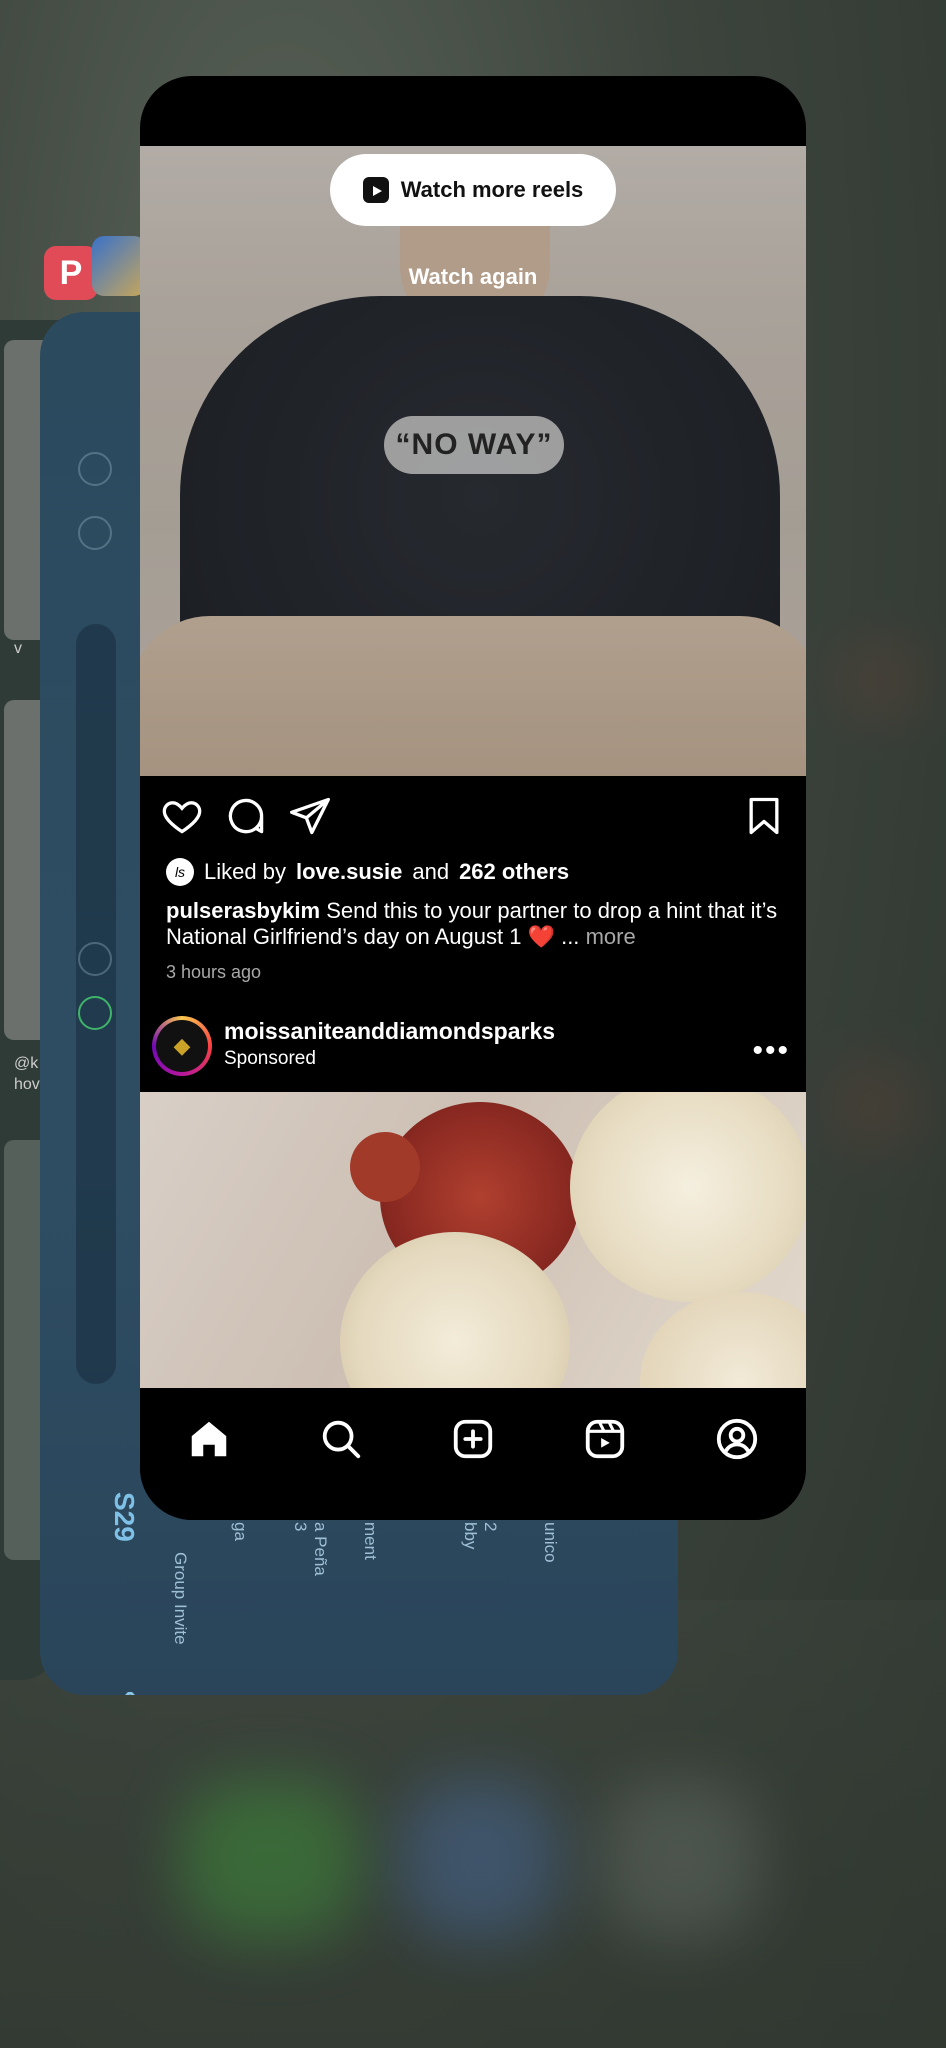 Image resolution: width=946 pixels, height=2048 pixels. What do you see at coordinates (243, 910) in the screenshot?
I see `caption-username: pulserasbykim` at bounding box center [243, 910].